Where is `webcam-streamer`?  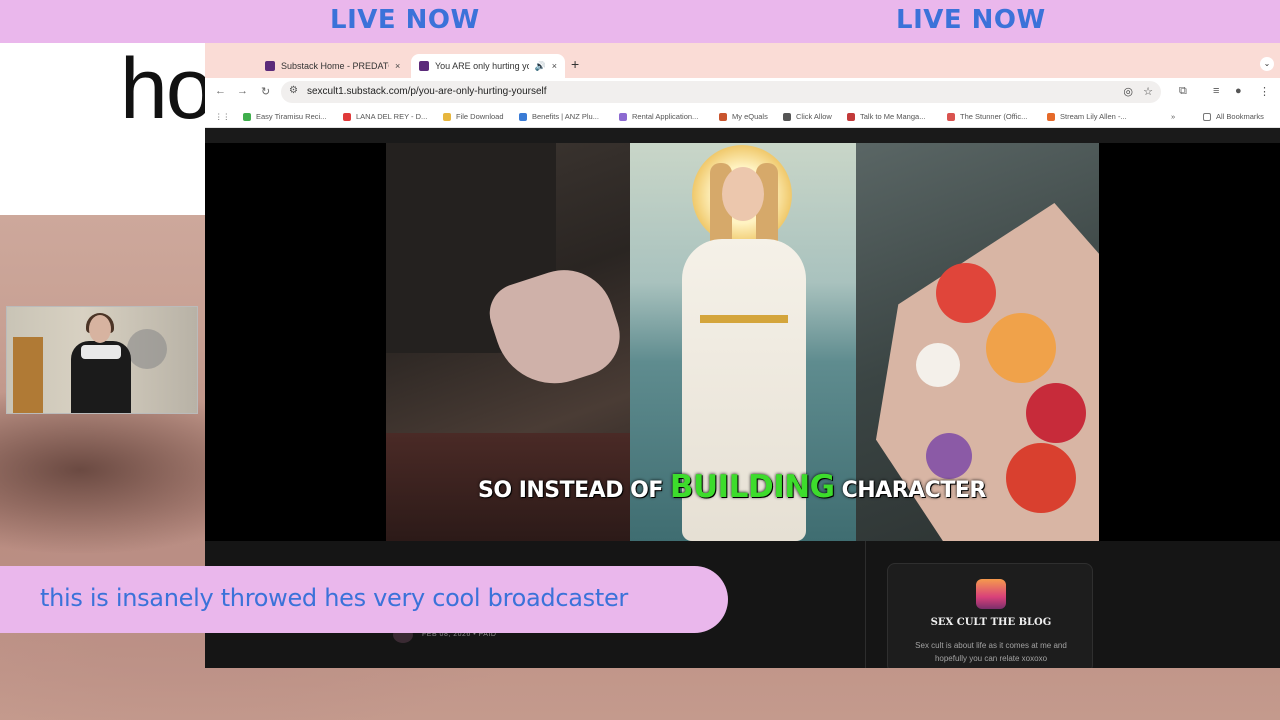
webcam-streamer is located at coordinates (109, 363).